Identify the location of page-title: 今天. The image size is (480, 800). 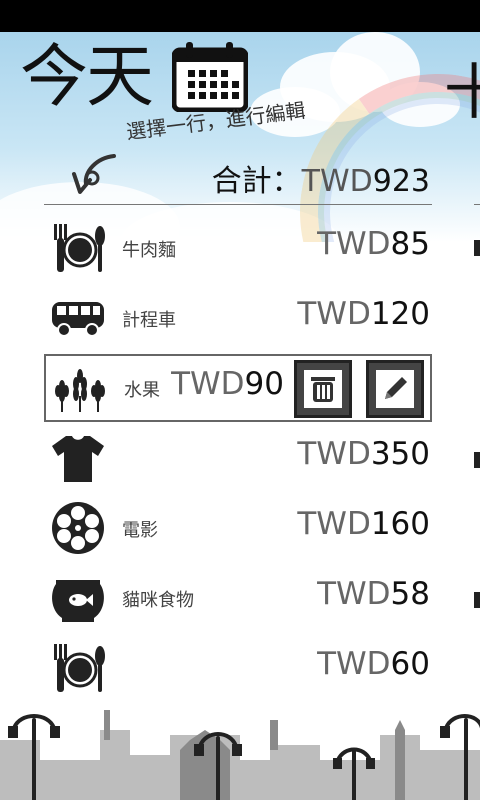
(87, 77).